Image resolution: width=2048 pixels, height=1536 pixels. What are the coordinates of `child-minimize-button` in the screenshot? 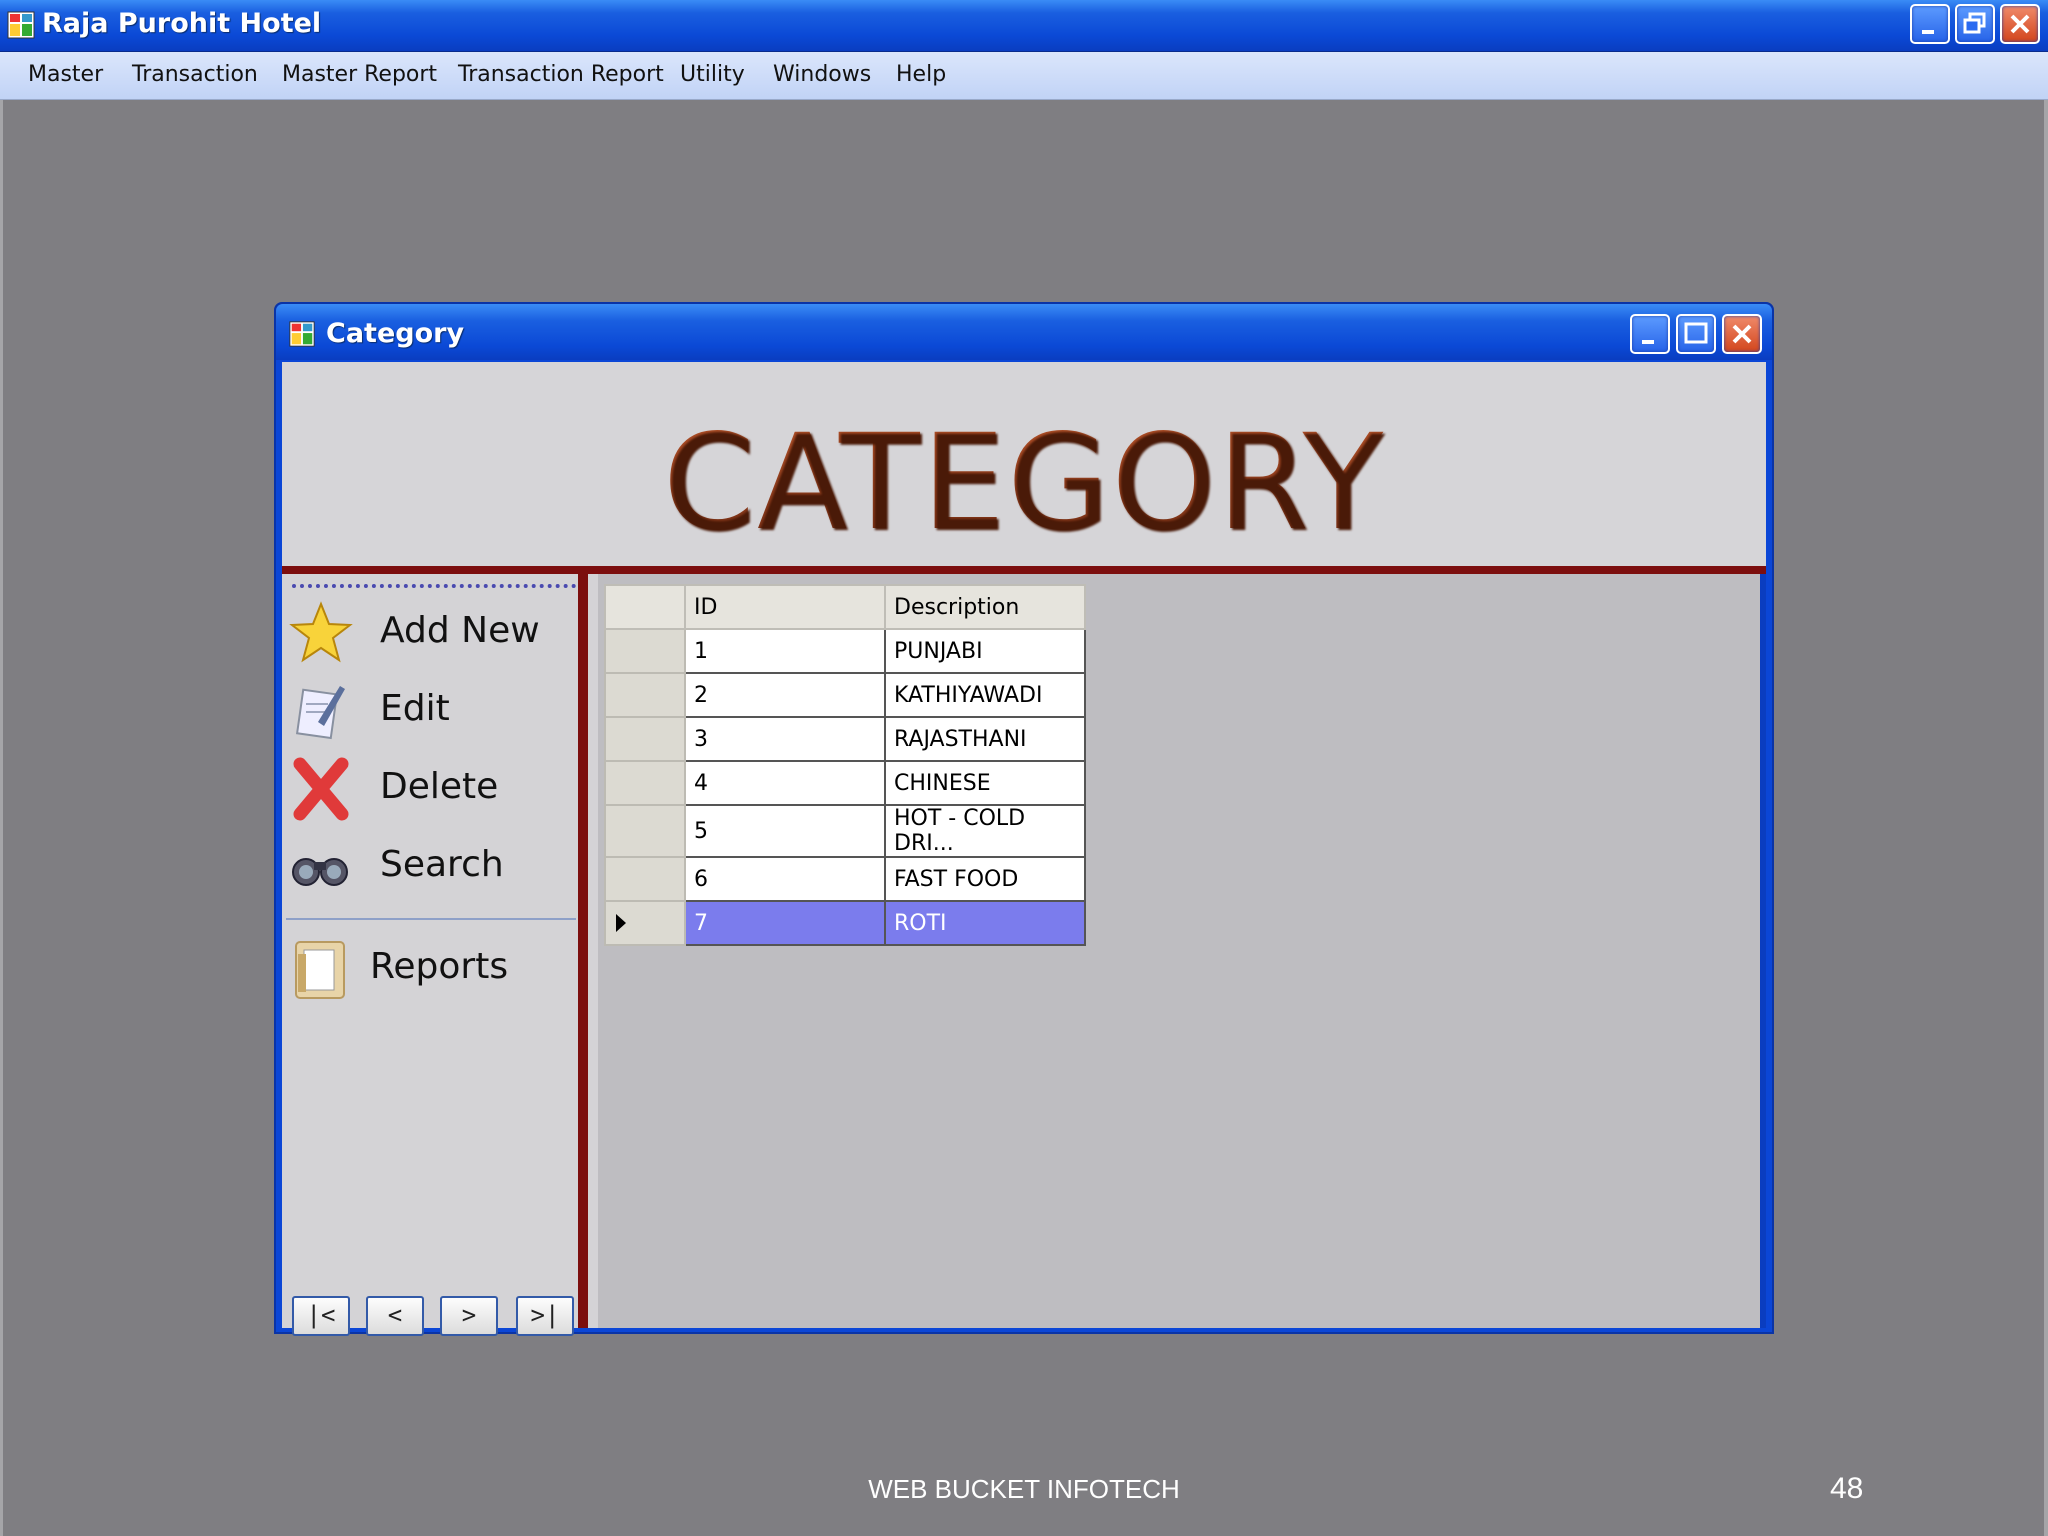 It's located at (1650, 334).